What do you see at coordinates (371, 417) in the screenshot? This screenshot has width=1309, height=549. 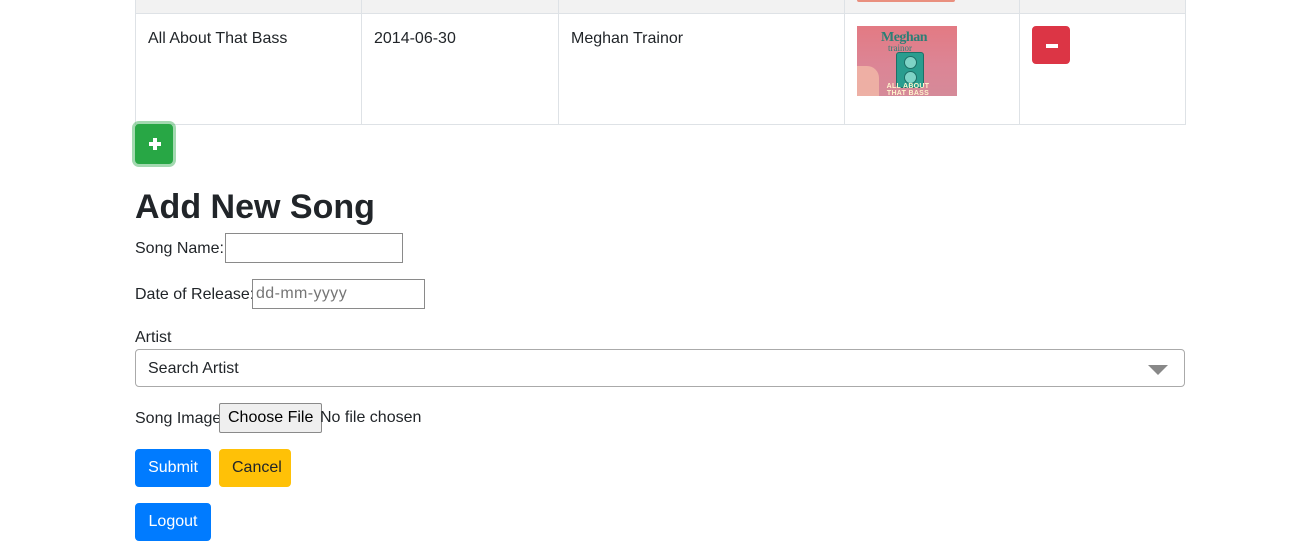 I see `file-status-text: No file chosen` at bounding box center [371, 417].